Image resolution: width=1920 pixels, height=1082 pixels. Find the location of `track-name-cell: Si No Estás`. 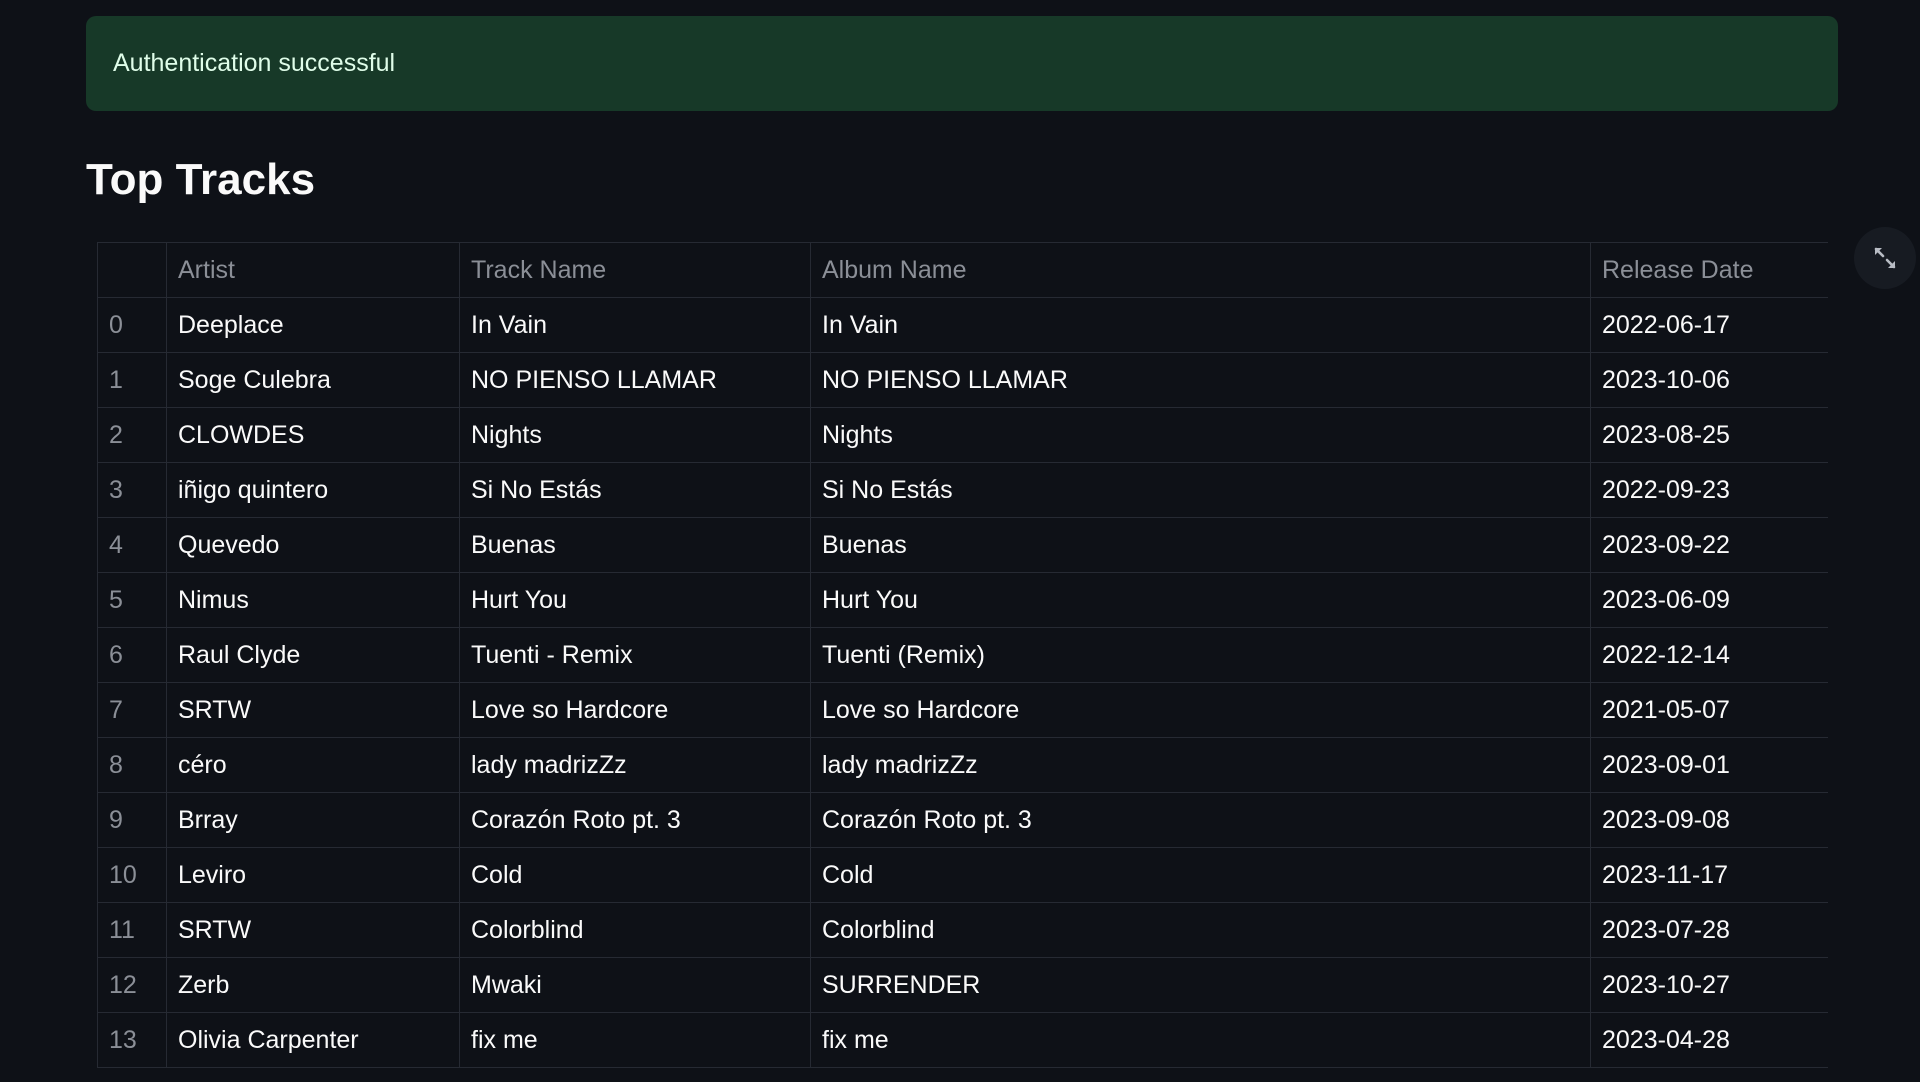

track-name-cell: Si No Estás is located at coordinates (635, 490).